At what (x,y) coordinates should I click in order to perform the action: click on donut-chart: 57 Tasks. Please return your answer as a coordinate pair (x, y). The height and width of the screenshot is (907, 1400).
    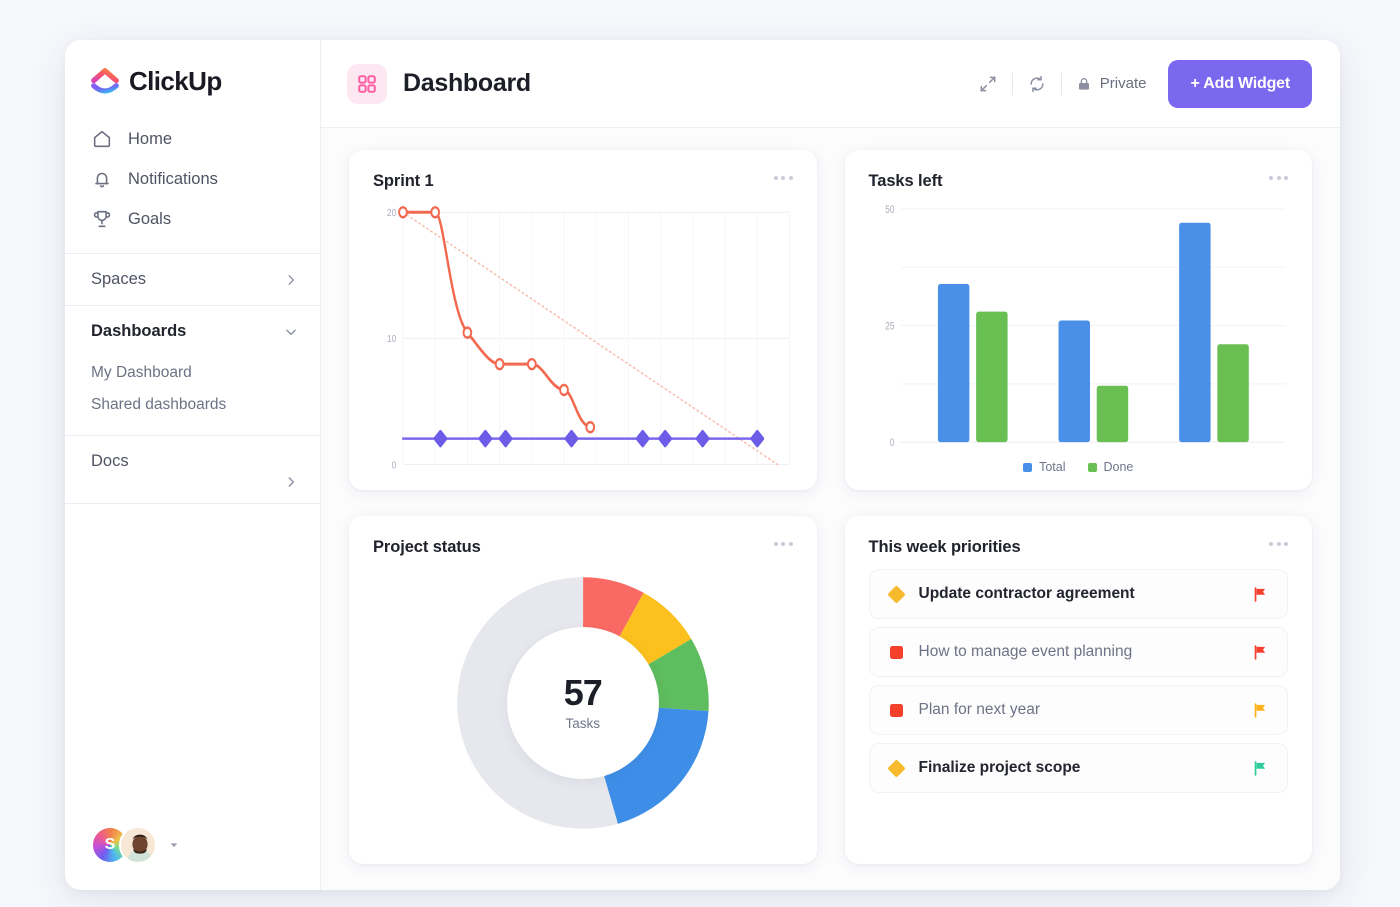
    Looking at the image, I should click on (583, 703).